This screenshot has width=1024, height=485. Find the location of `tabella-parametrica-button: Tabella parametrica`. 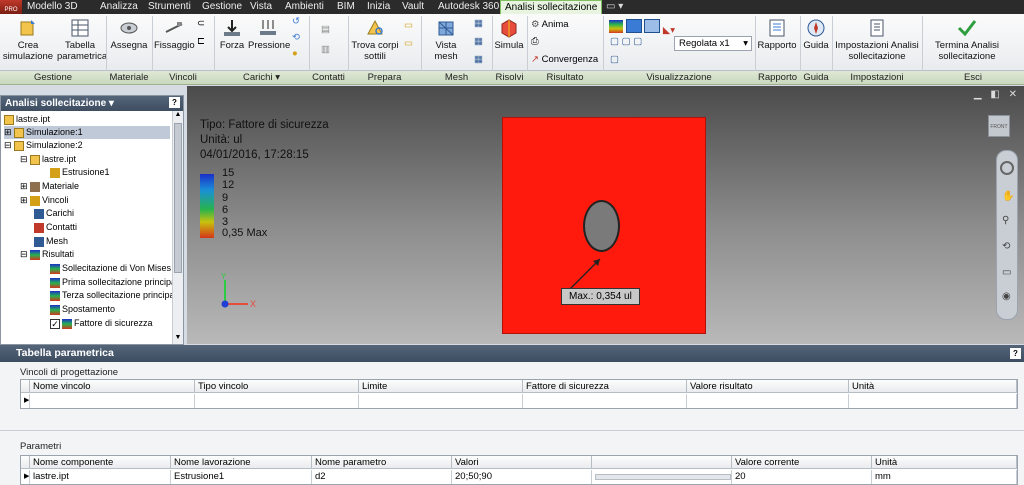

tabella-parametrica-button: Tabella parametrica is located at coordinates (82, 40).